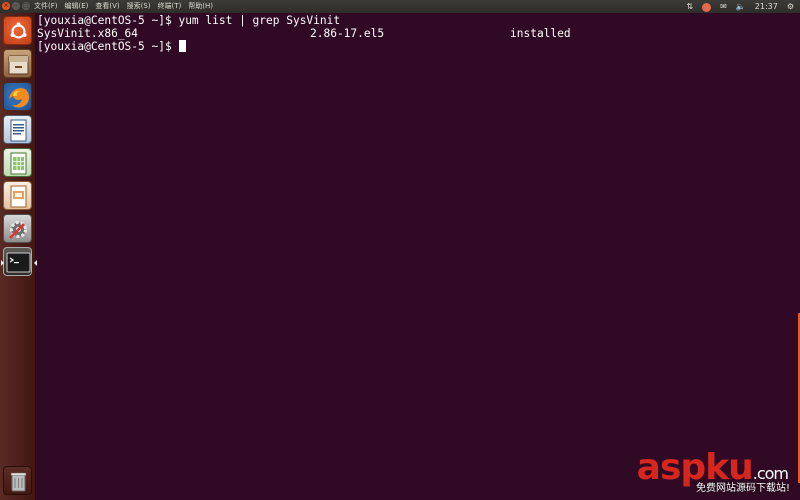 The height and width of the screenshot is (500, 800). I want to click on watermark-subtitle: 免费网站源码下载站!, so click(742, 488).